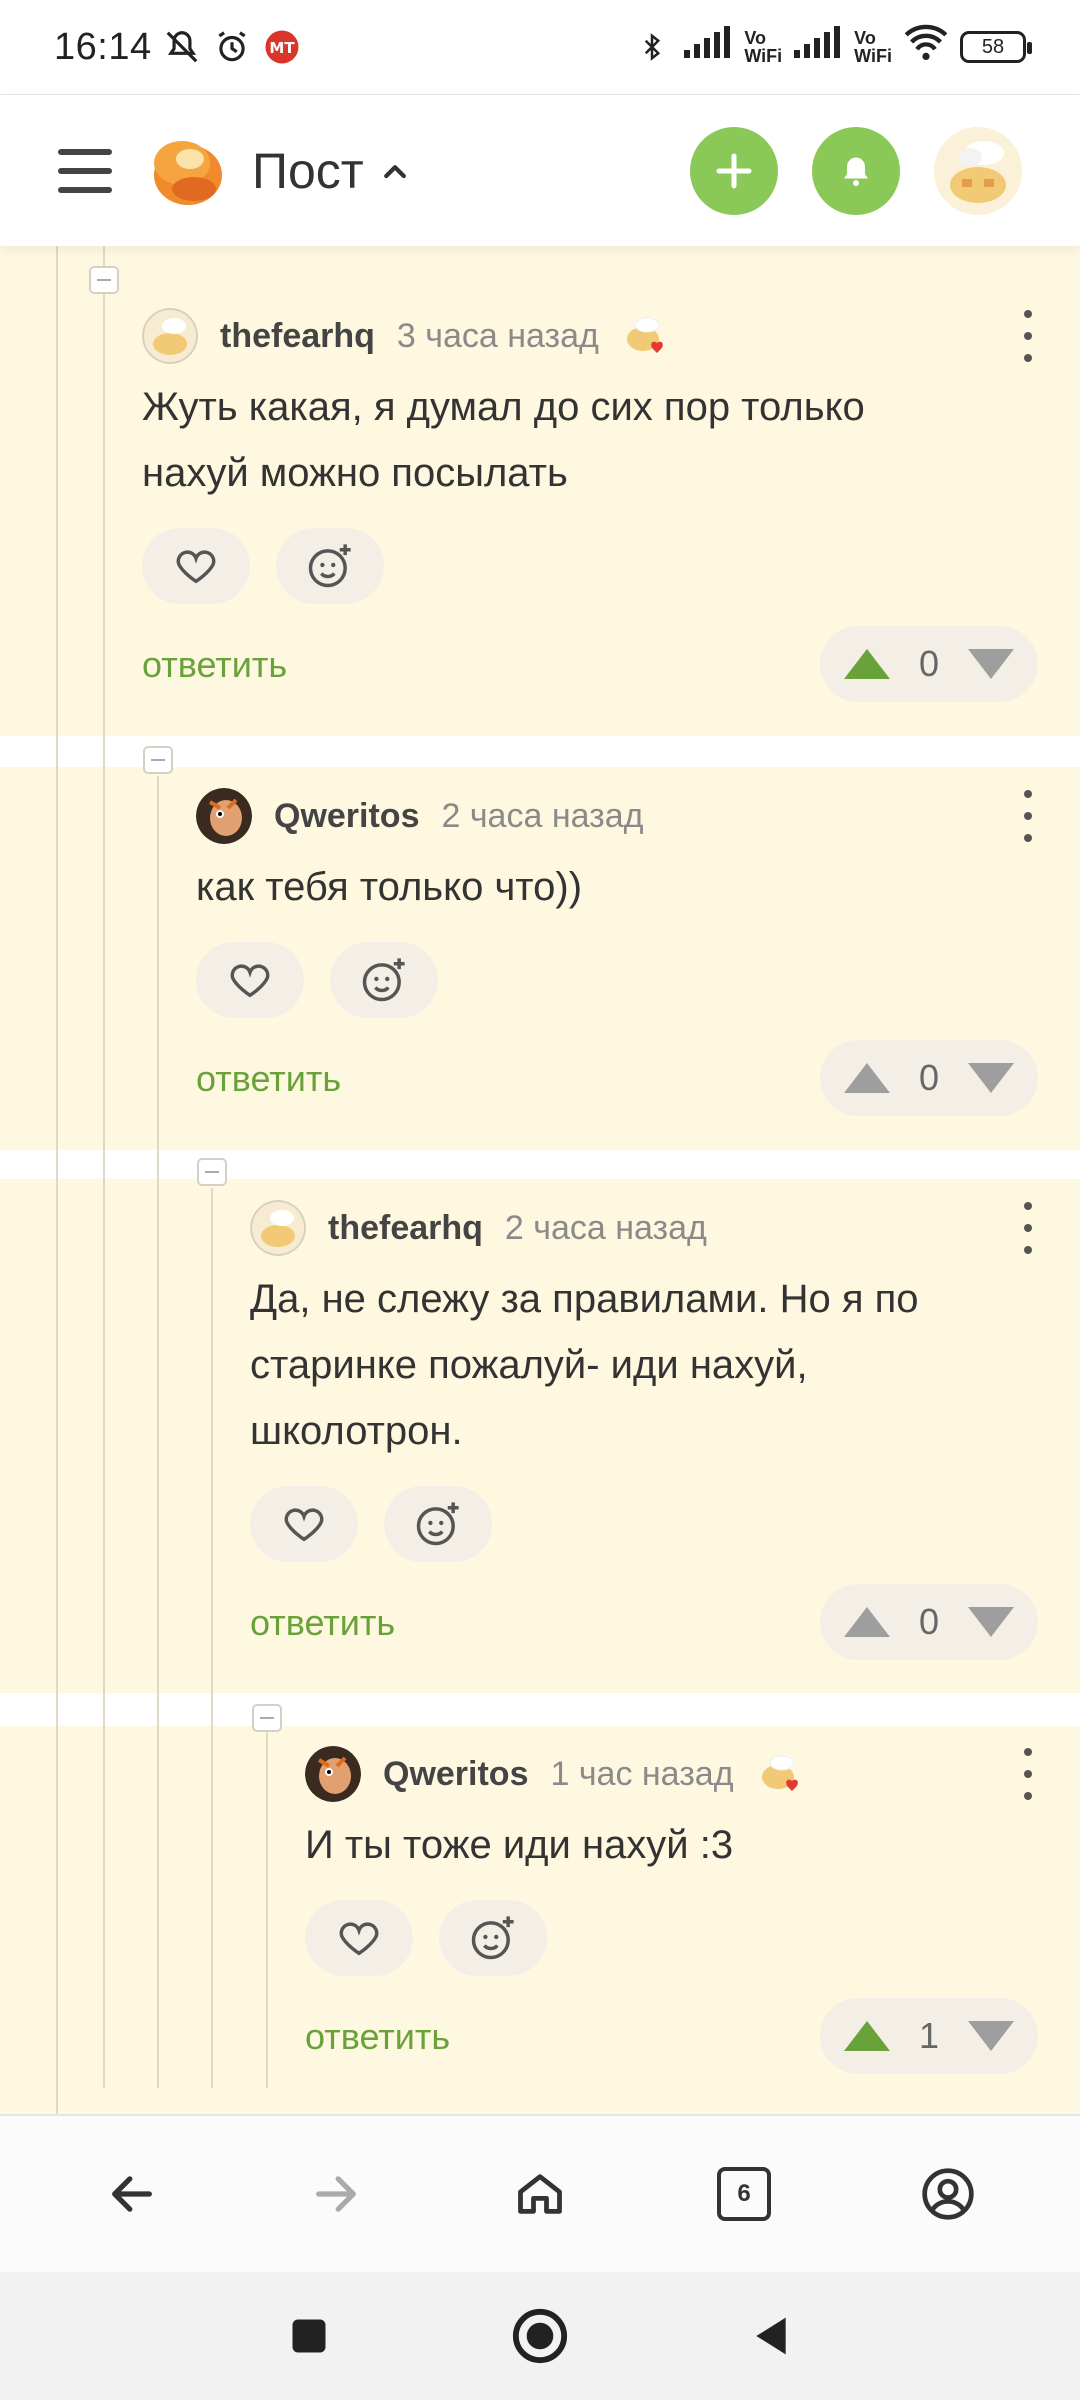 The height and width of the screenshot is (2400, 1080). What do you see at coordinates (763, 47) in the screenshot?
I see `vowifi-label: Vo WiFi` at bounding box center [763, 47].